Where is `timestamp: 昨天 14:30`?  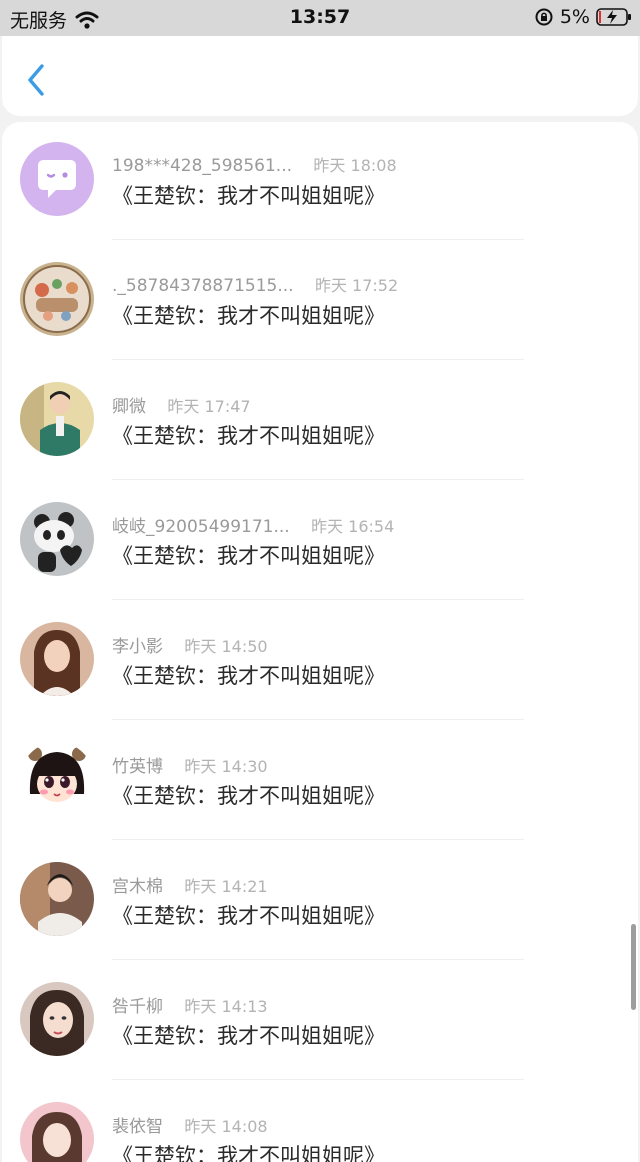
timestamp: 昨天 14:30 is located at coordinates (226, 766).